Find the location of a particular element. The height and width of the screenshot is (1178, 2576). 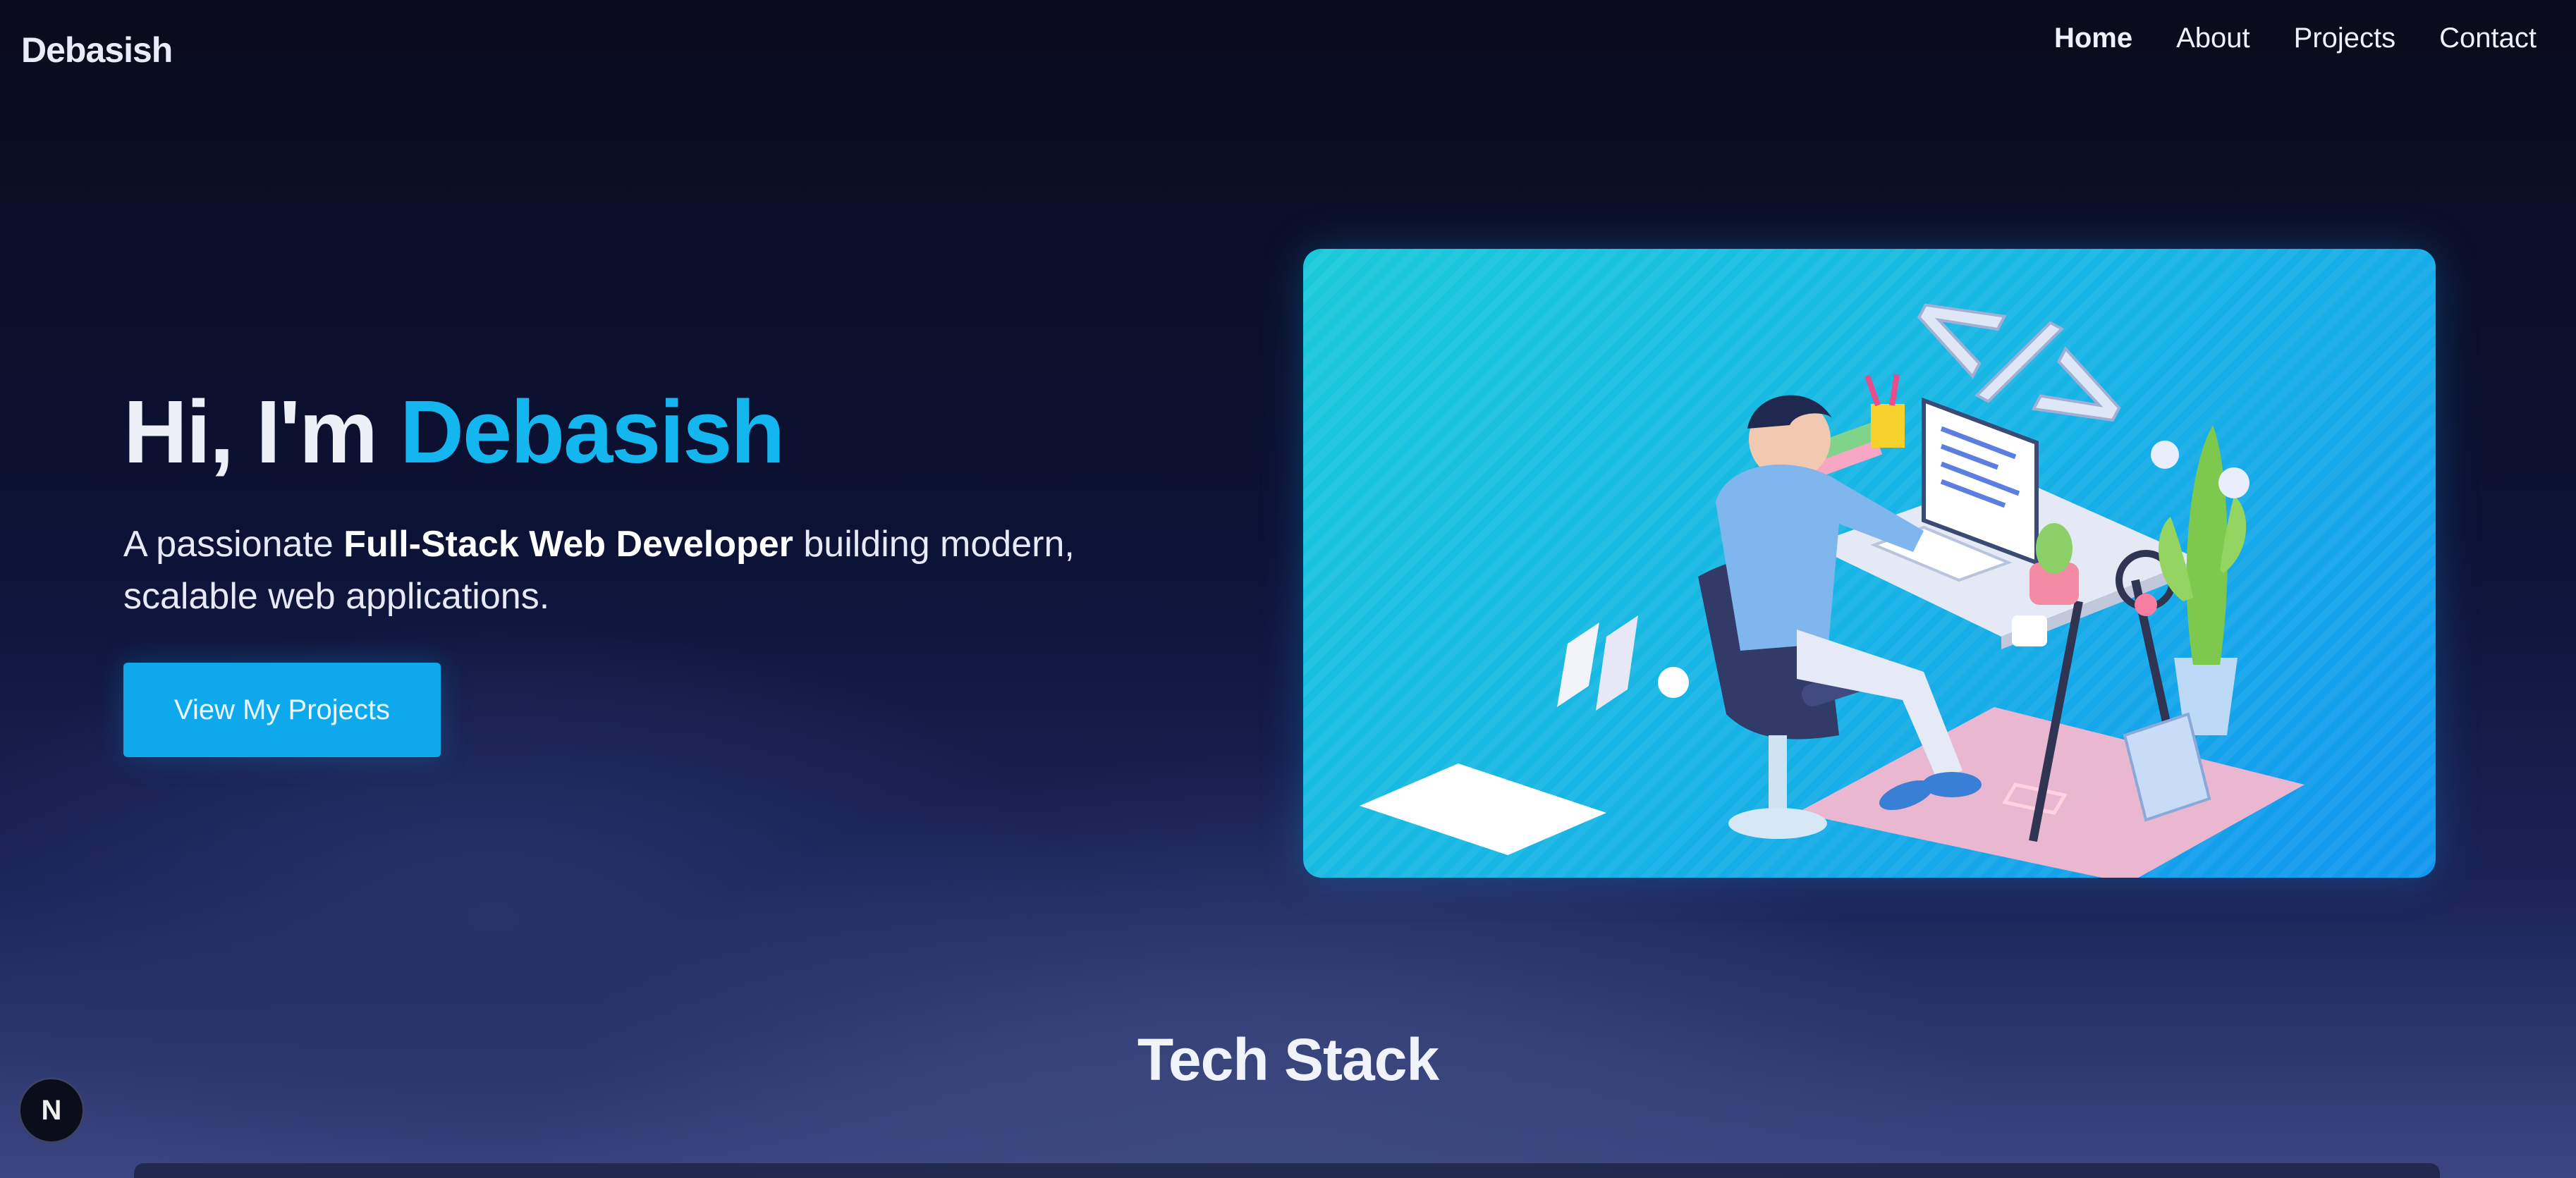

pencil-cup-shape is located at coordinates (1888, 426).